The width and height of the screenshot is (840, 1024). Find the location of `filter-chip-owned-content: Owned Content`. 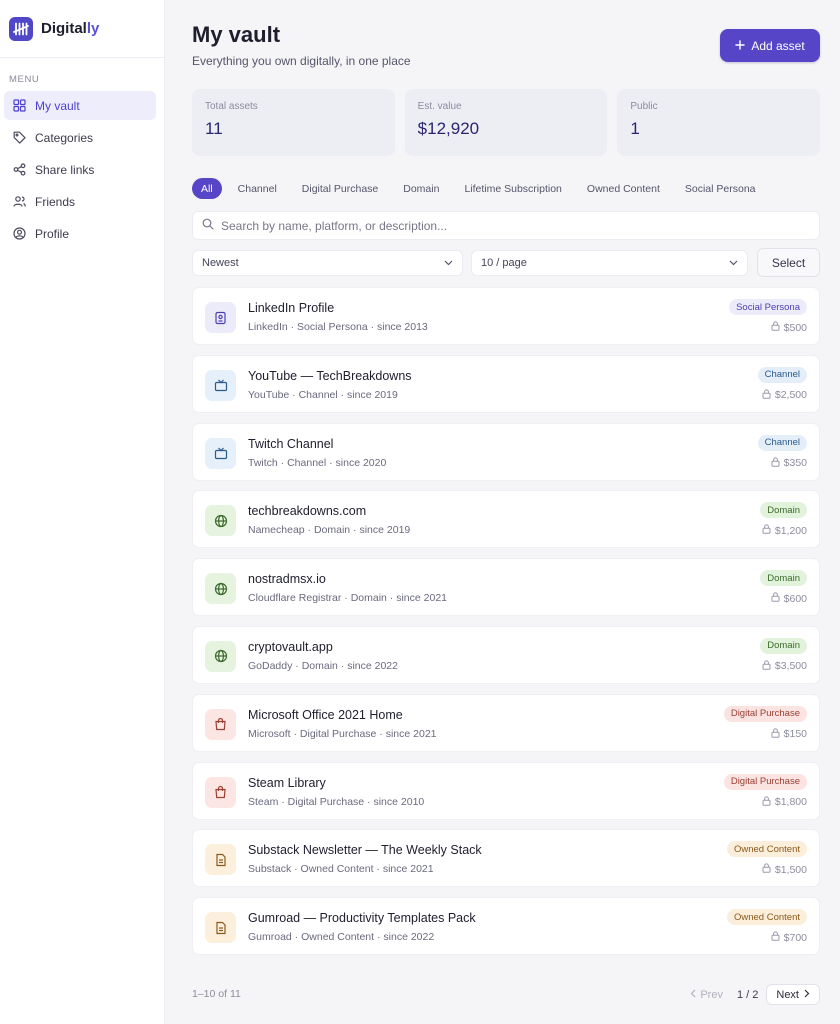

filter-chip-owned-content: Owned Content is located at coordinates (623, 188).